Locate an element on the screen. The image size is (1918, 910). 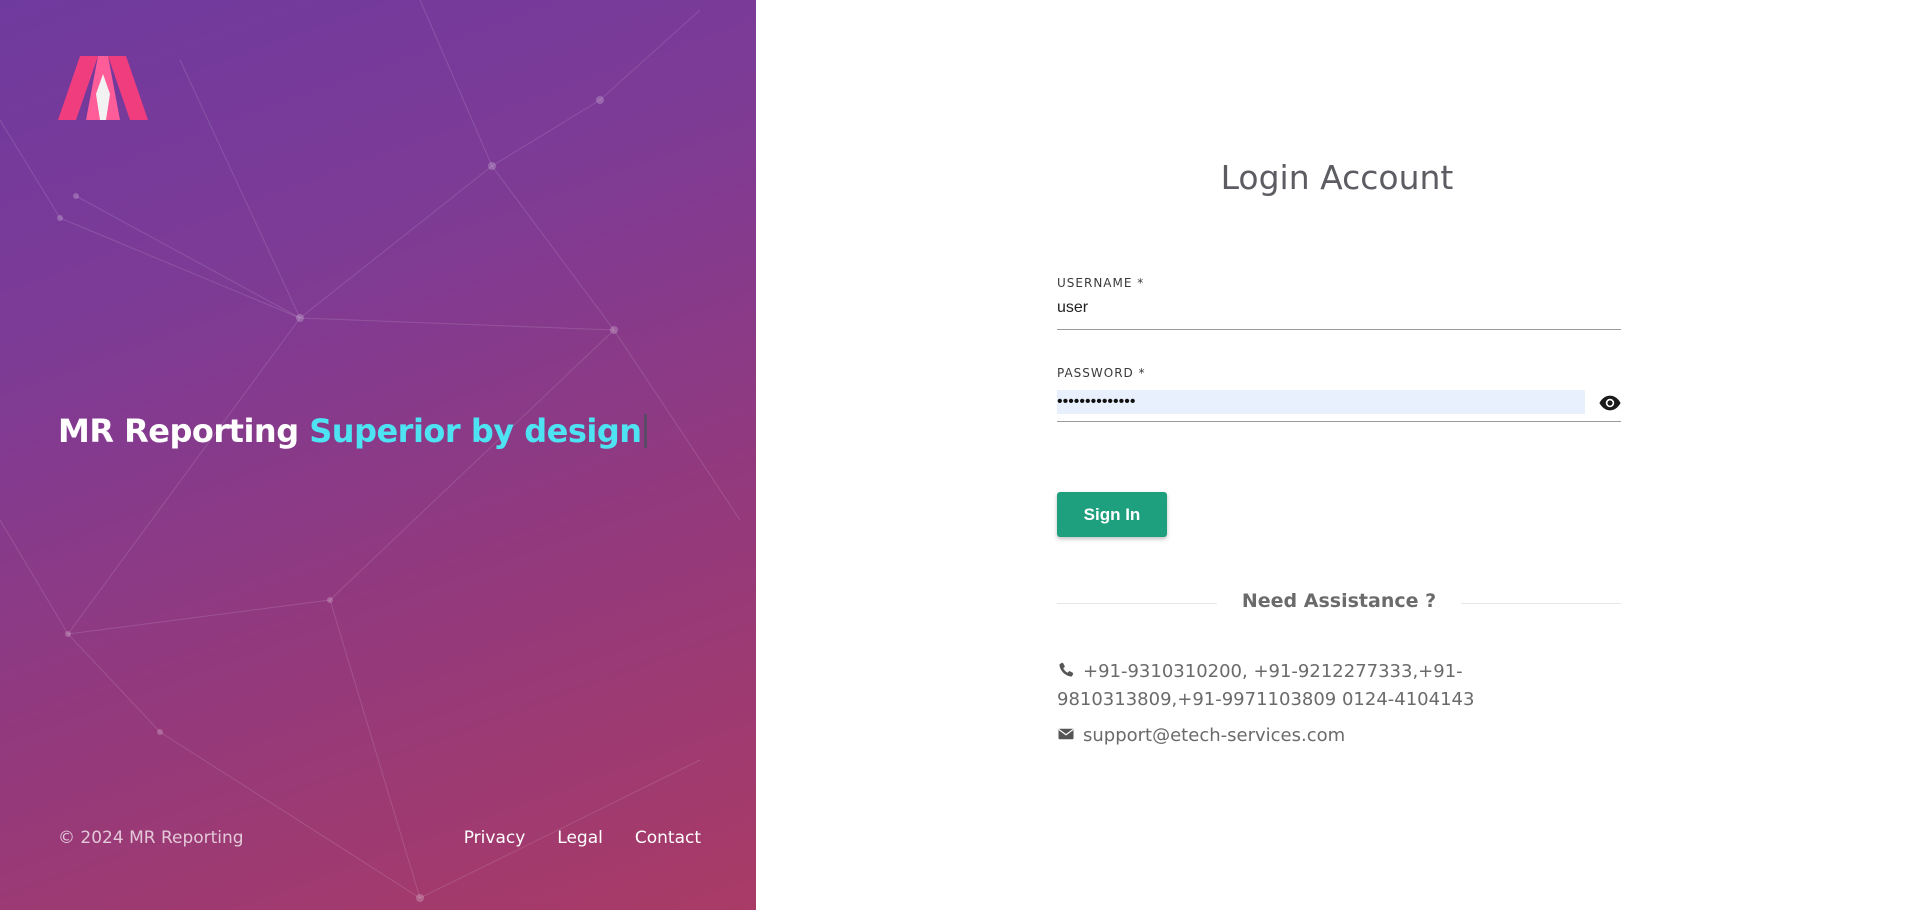
username-field is located at coordinates (1339, 308).